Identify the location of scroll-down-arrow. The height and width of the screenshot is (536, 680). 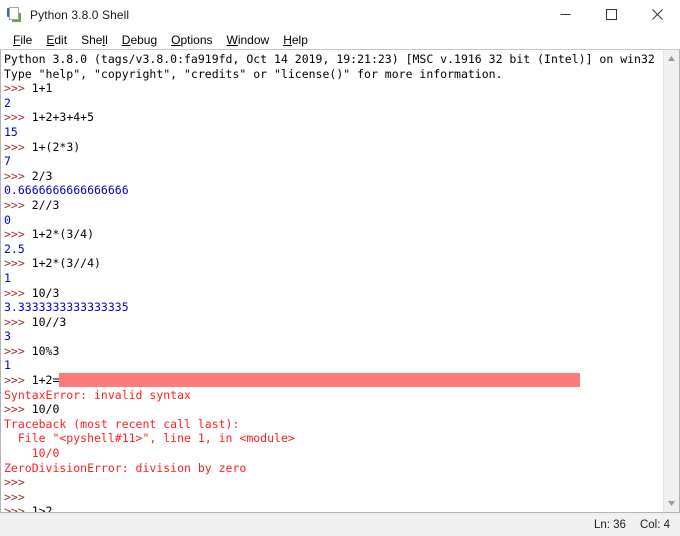
(671, 503).